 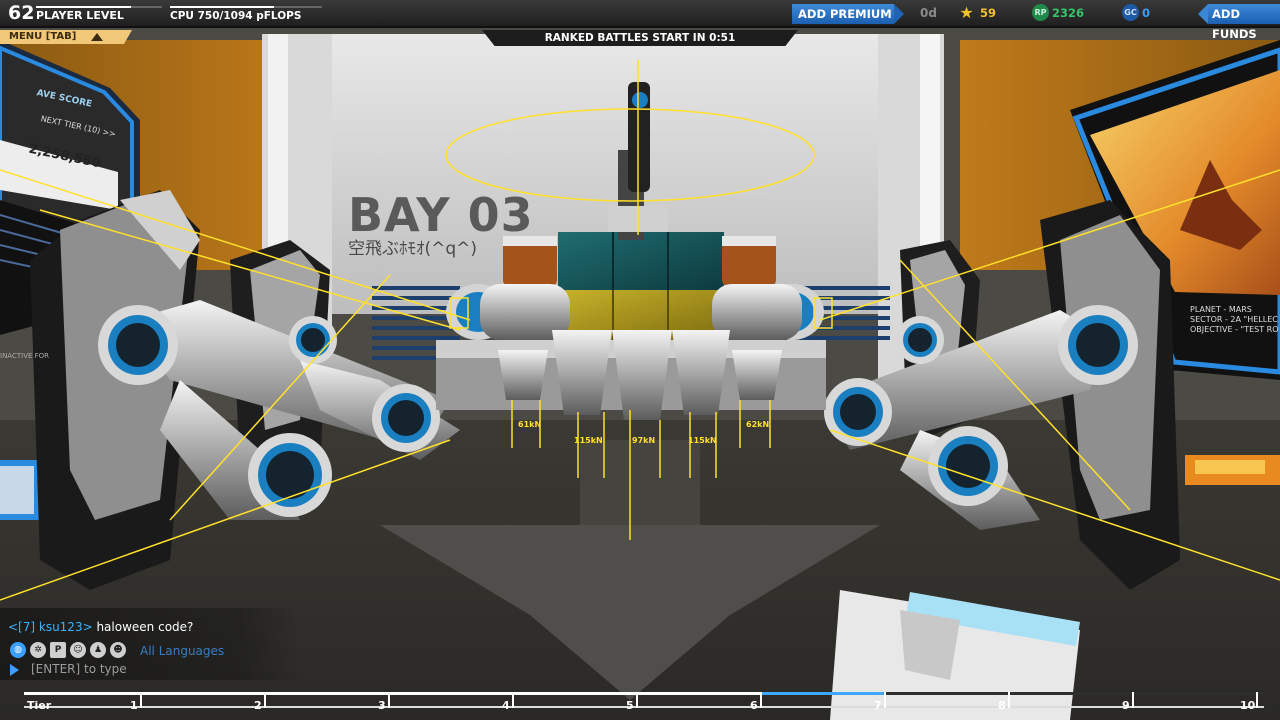 What do you see at coordinates (1221, 309) in the screenshot?
I see `planet-line: PLANET - MARS` at bounding box center [1221, 309].